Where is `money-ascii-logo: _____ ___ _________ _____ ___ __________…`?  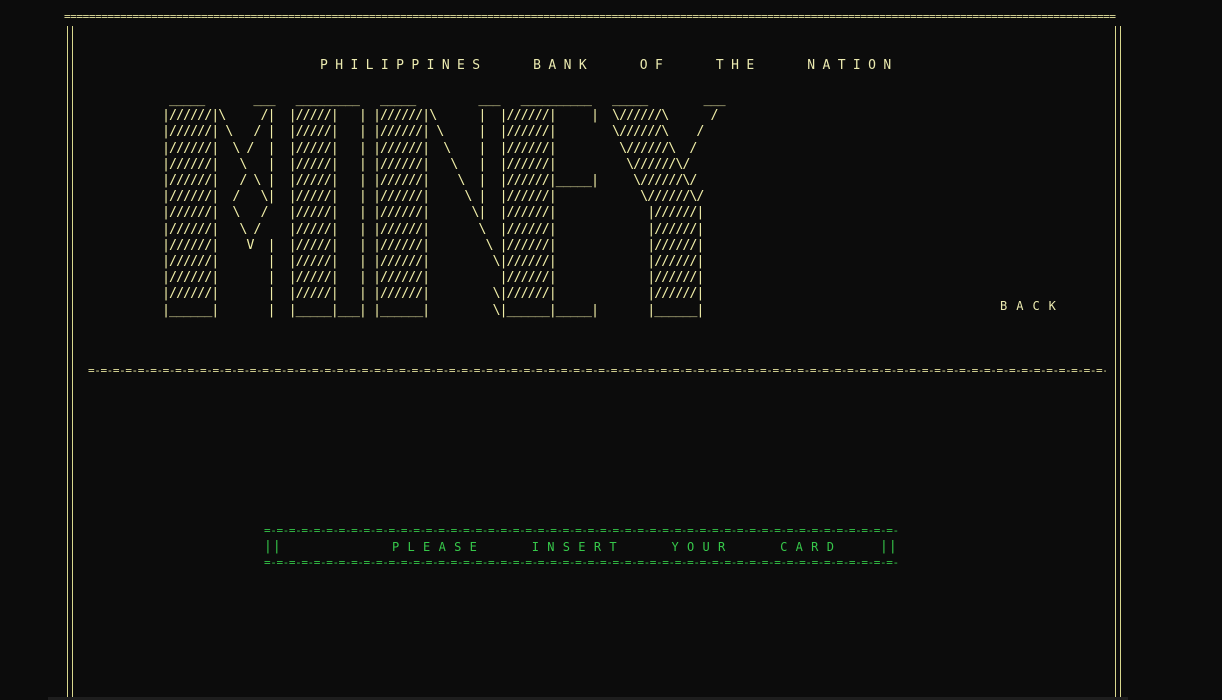
money-ascii-logo: _____ ___ _________ _____ ___ __________… is located at coordinates (444, 205).